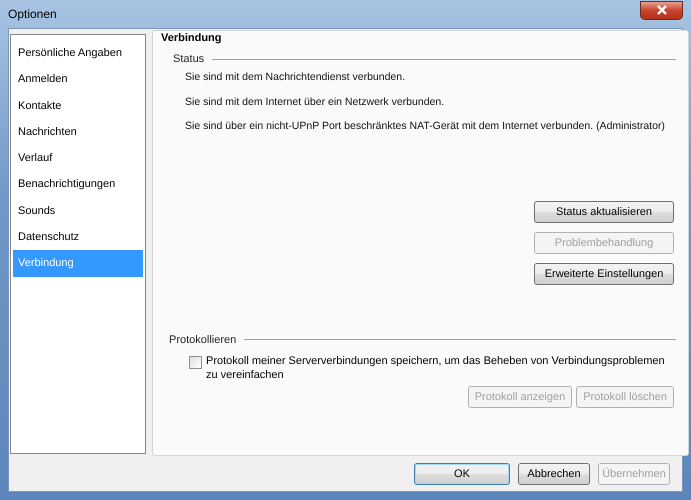 The width and height of the screenshot is (691, 500). I want to click on close-button, so click(661, 10).